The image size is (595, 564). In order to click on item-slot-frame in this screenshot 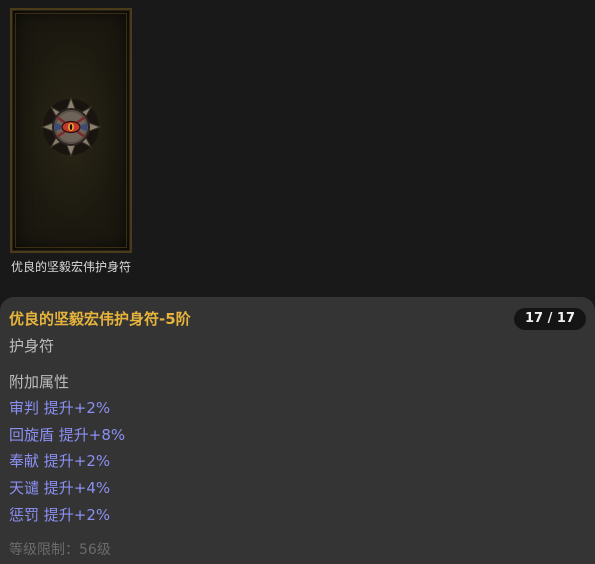, I will do `click(71, 130)`.